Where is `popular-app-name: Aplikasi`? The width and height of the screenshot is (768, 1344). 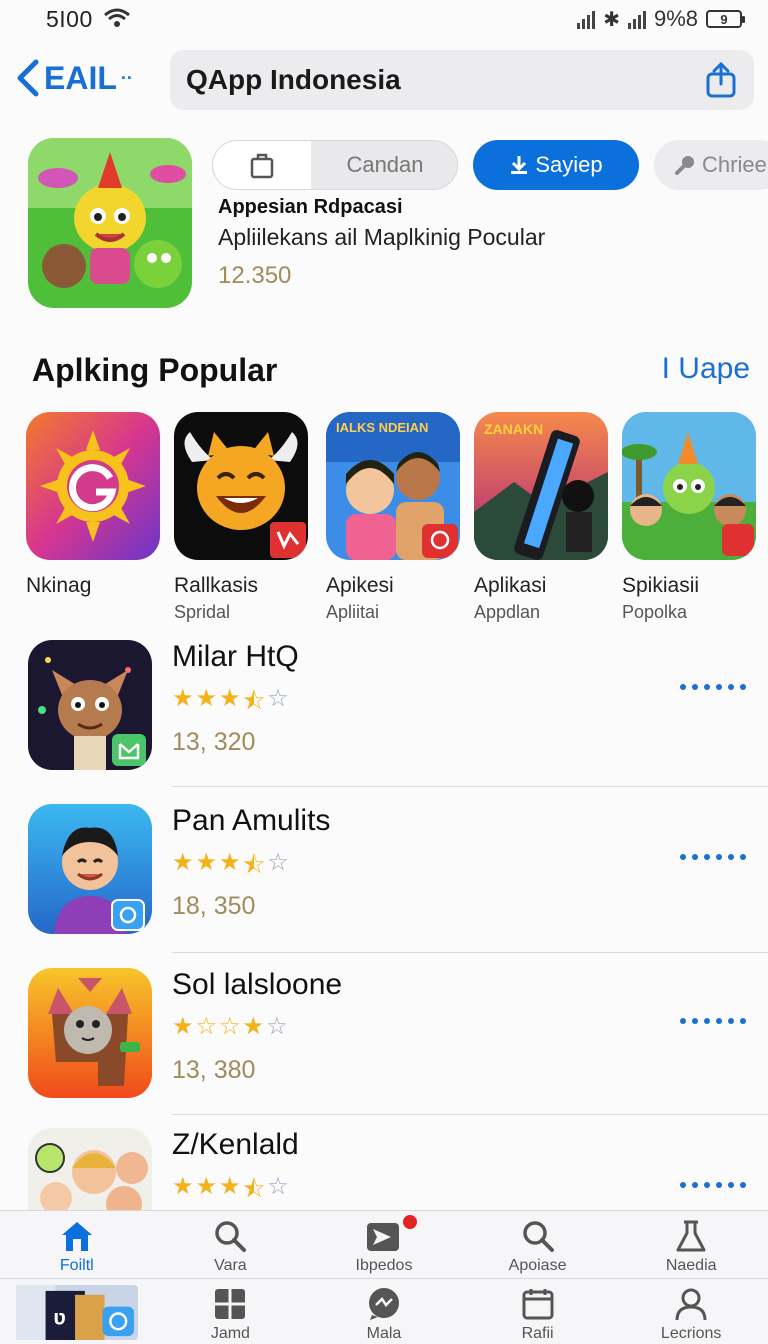
popular-app-name: Aplikasi is located at coordinates (510, 585).